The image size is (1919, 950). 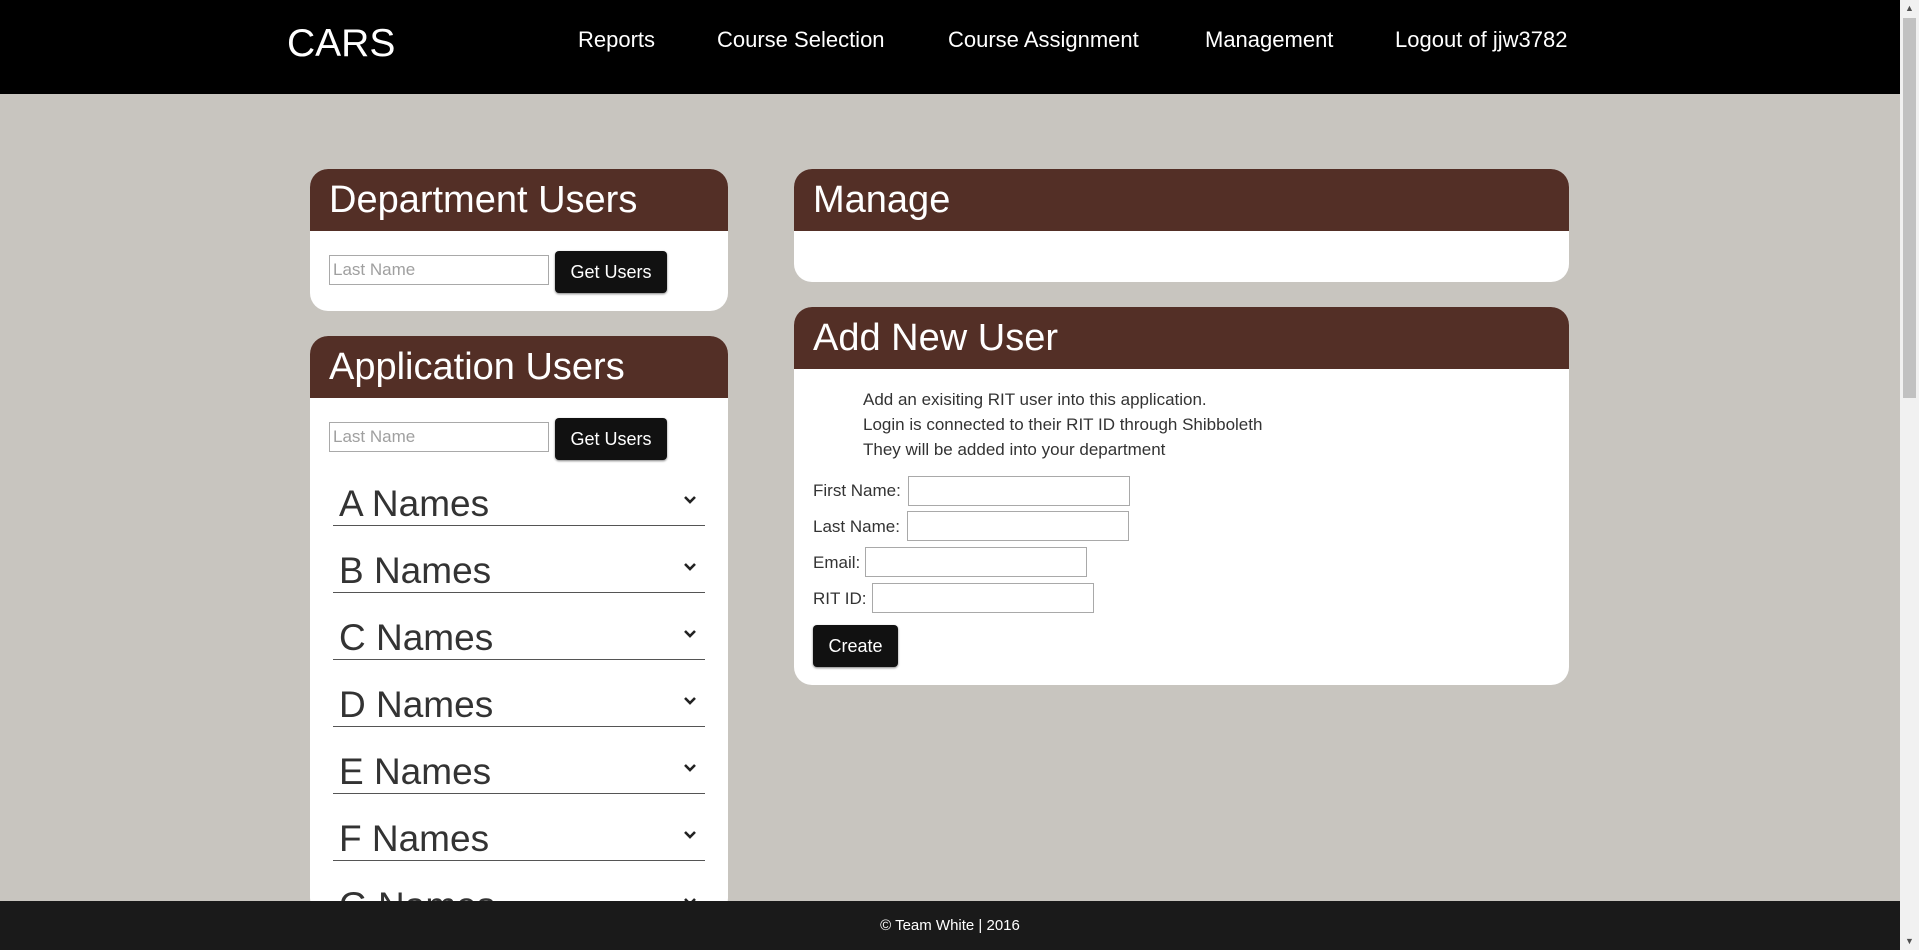 What do you see at coordinates (616, 40) in the screenshot?
I see `nav-reports: Reports` at bounding box center [616, 40].